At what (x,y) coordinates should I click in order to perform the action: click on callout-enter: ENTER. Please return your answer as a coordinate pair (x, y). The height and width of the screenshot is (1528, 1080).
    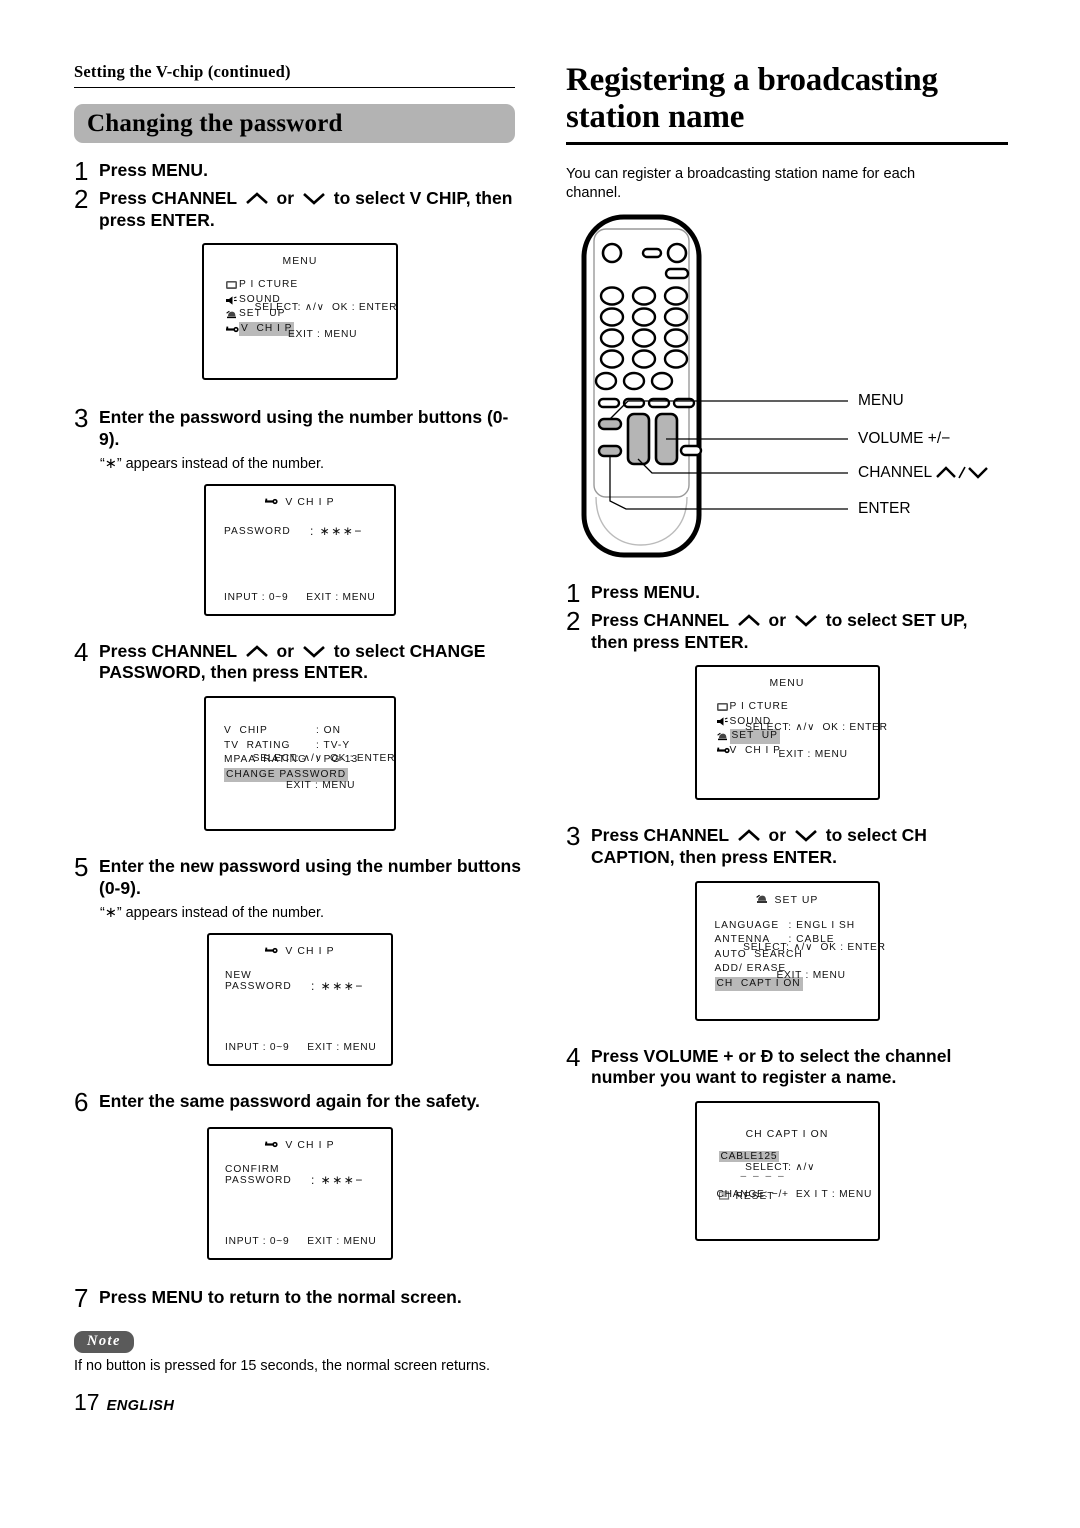
    Looking at the image, I should click on (884, 509).